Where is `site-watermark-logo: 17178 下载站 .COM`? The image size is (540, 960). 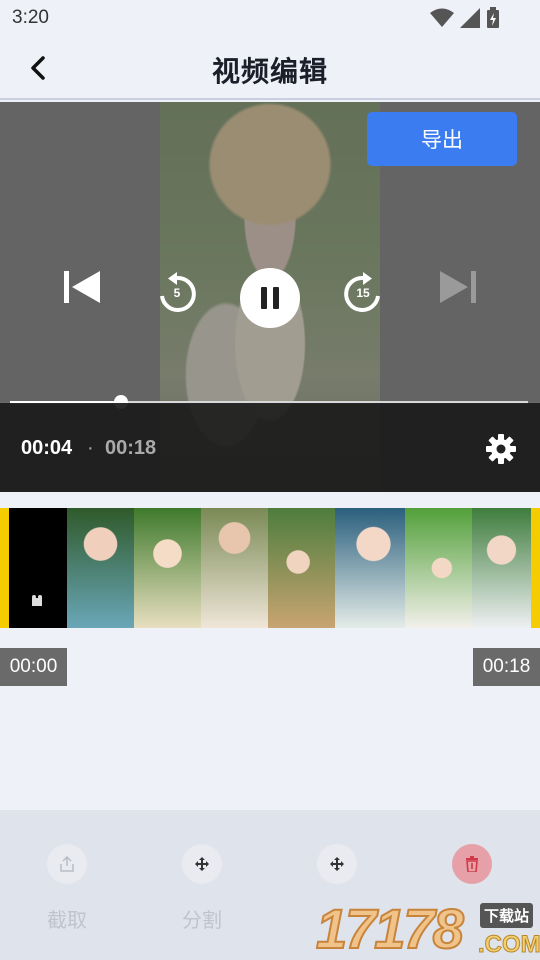 site-watermark-logo: 17178 下载站 .COM is located at coordinates (427, 928).